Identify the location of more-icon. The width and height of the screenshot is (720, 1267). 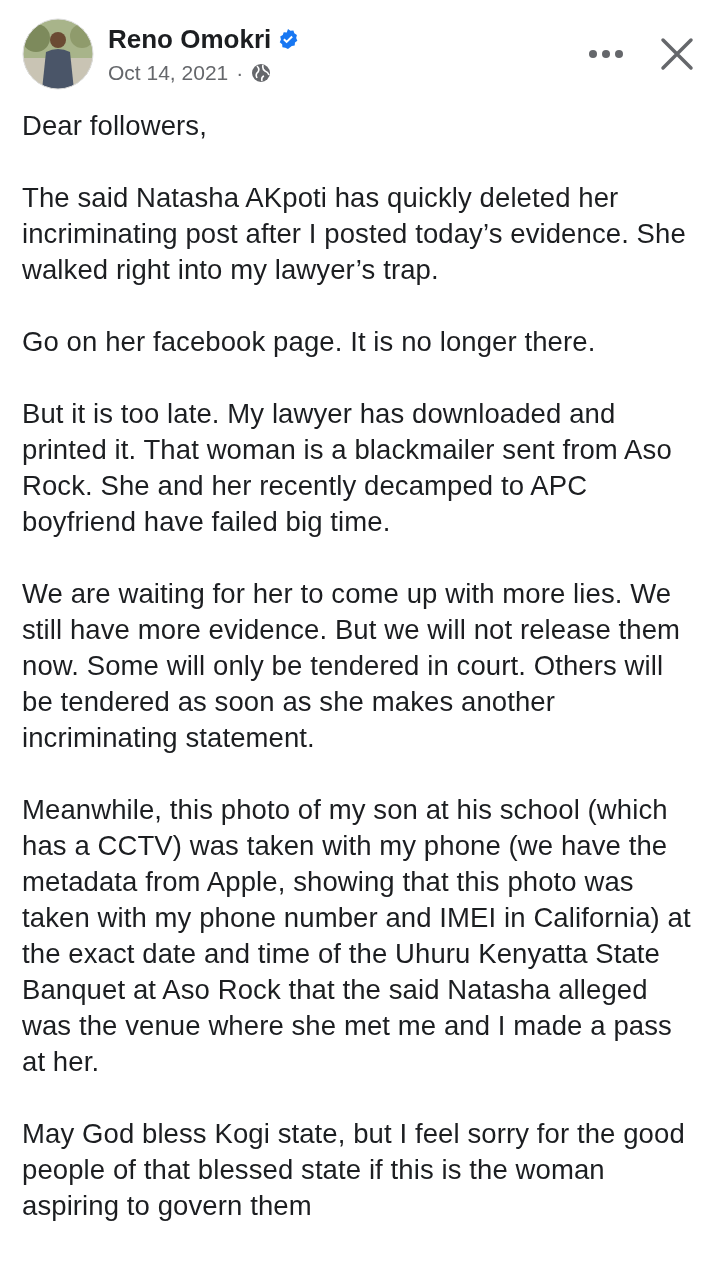
(606, 54).